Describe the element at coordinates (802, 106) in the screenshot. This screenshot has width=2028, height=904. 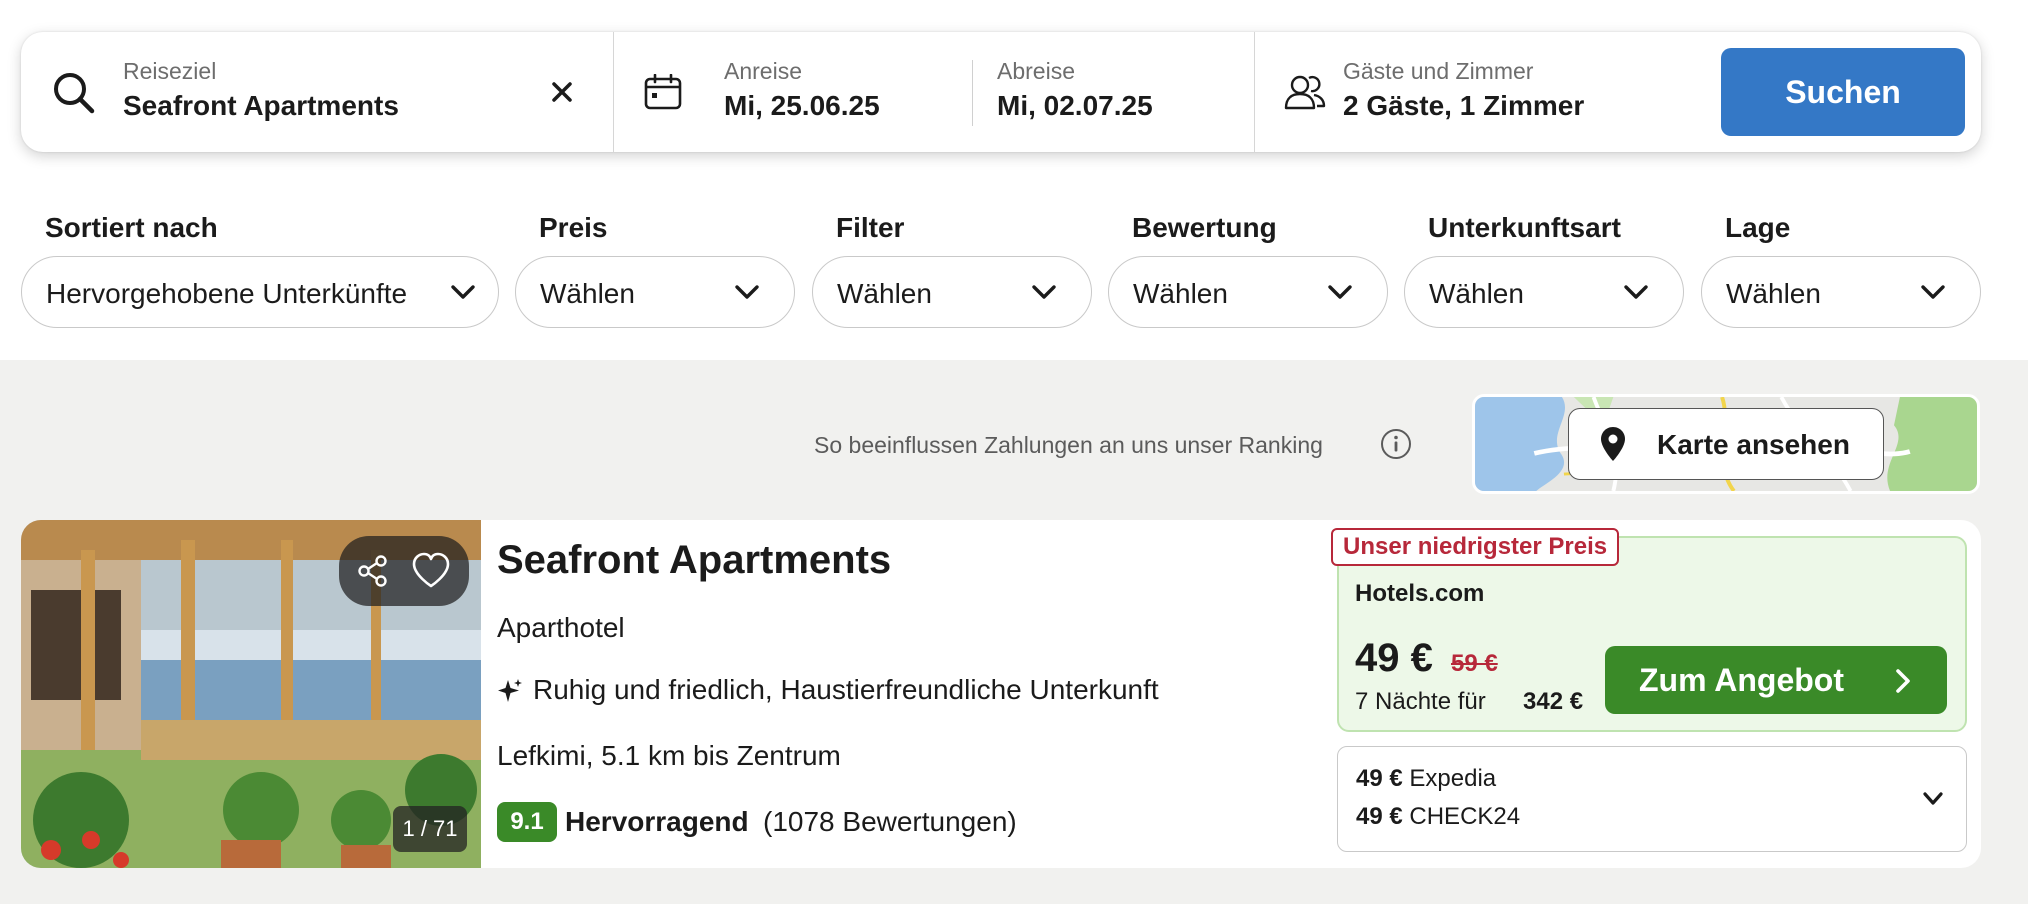
I see `checkin-value: Mi, 25.06.25` at that location.